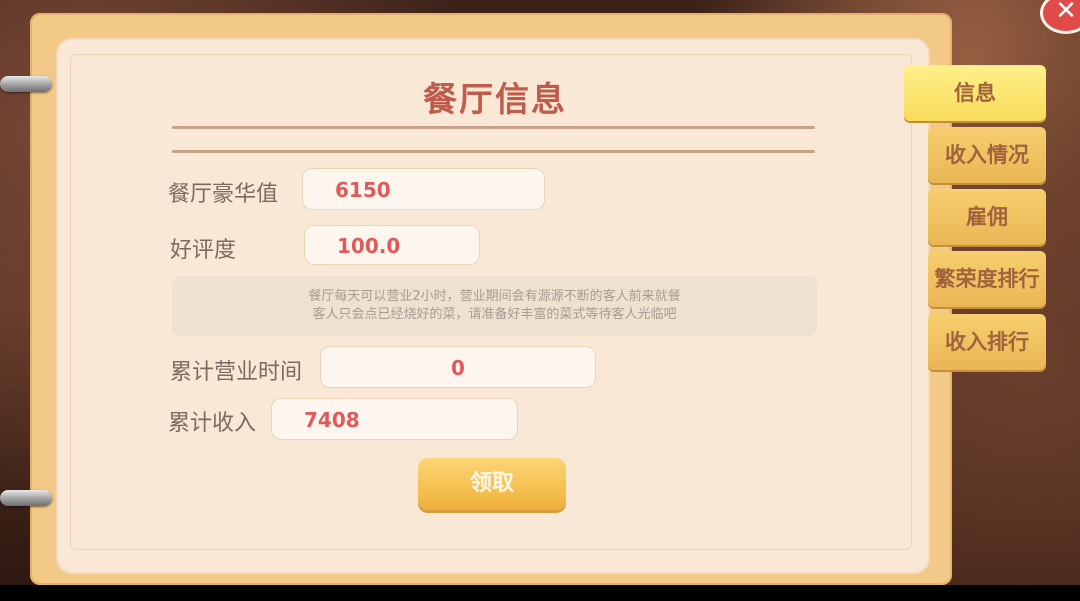 This screenshot has width=1080, height=601. I want to click on tab-info: 信息, so click(975, 93).